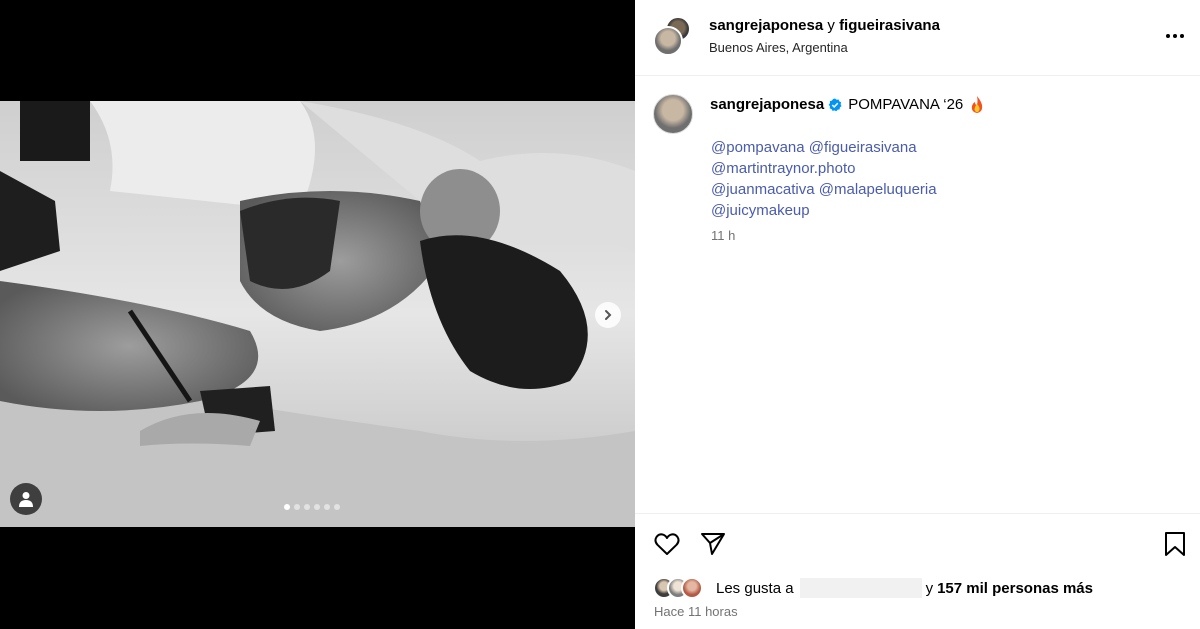 This screenshot has height=629, width=1200. Describe the element at coordinates (696, 611) in the screenshot. I see `post-timestamp: Hace 11 horas` at that location.